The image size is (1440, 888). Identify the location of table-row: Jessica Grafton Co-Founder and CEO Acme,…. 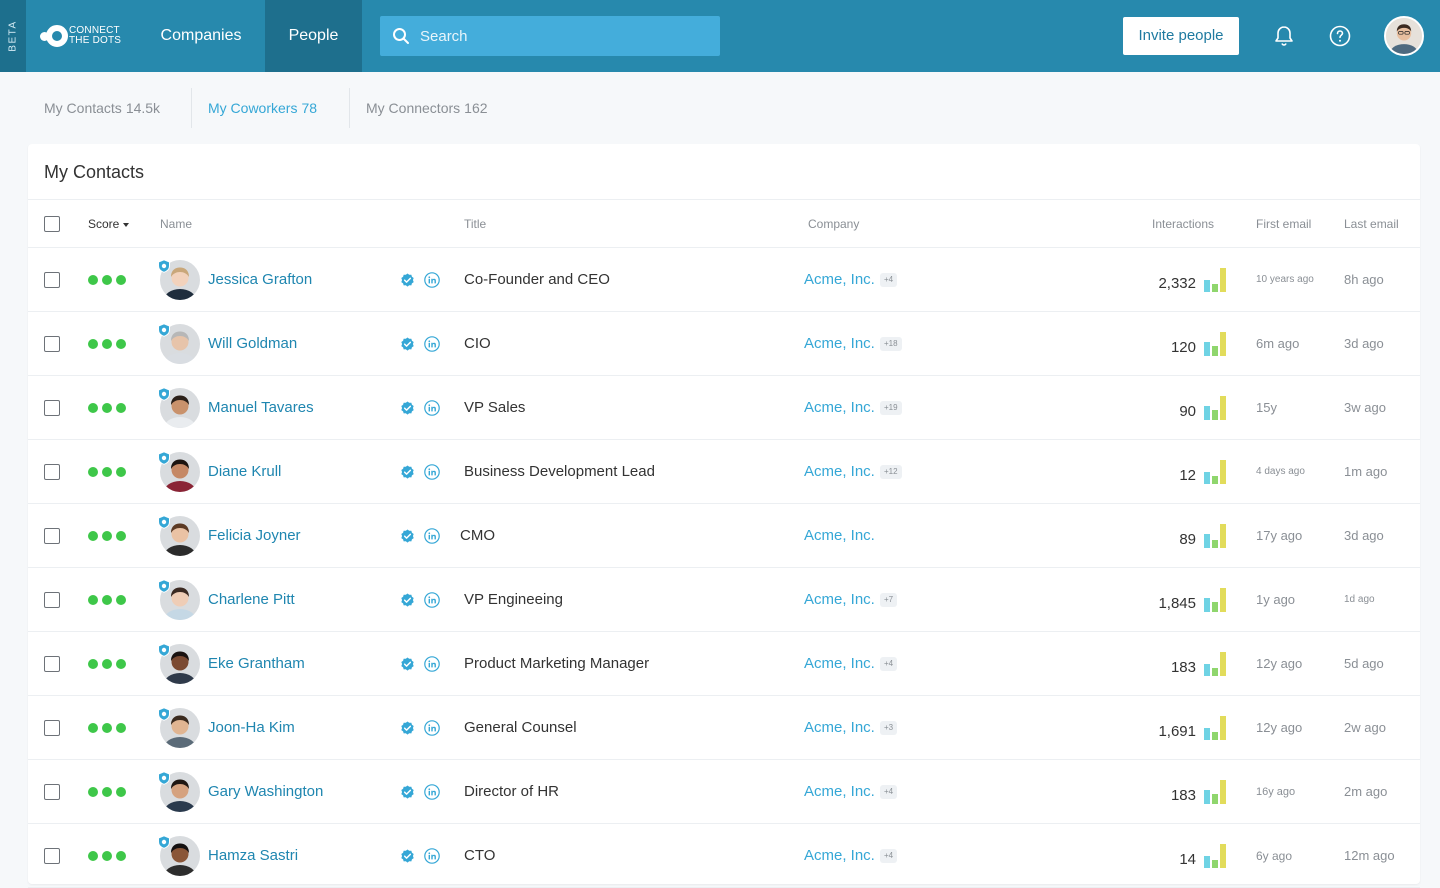
(724, 280).